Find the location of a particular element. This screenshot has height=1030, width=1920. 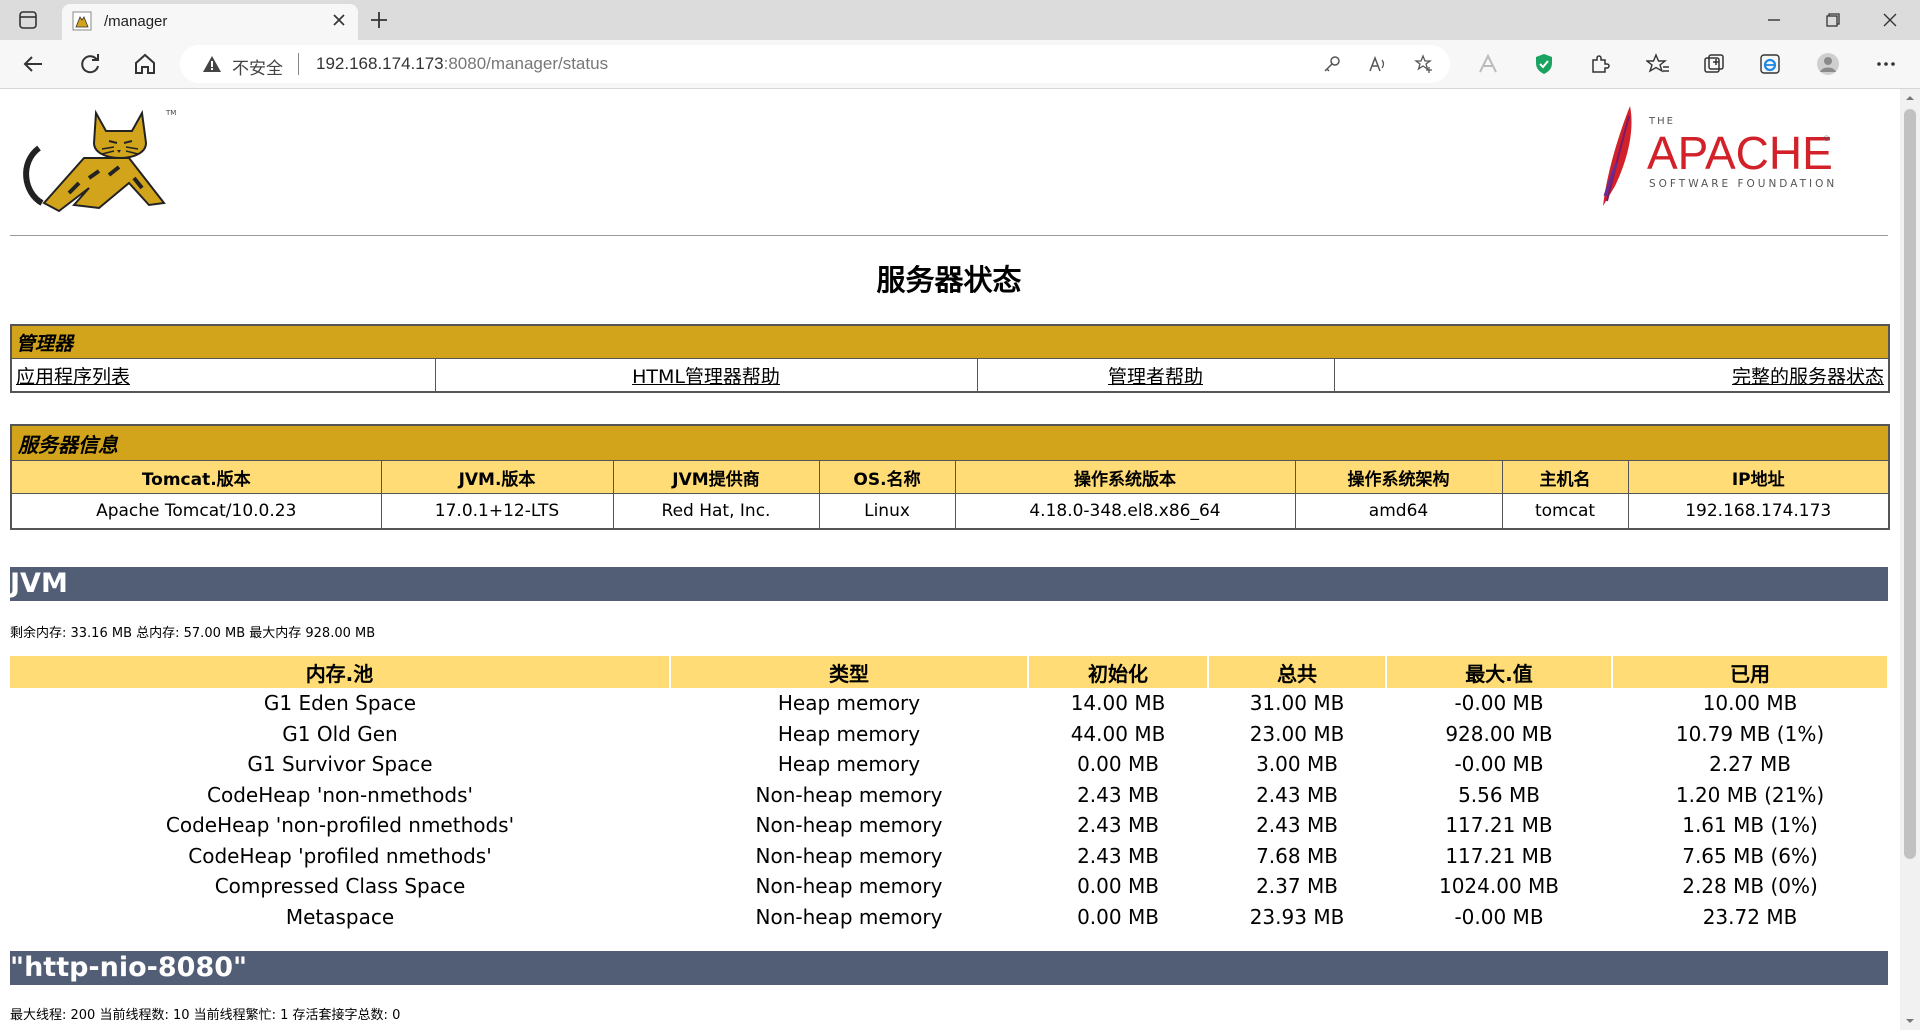

pool-type: Heap memory is located at coordinates (849, 733).